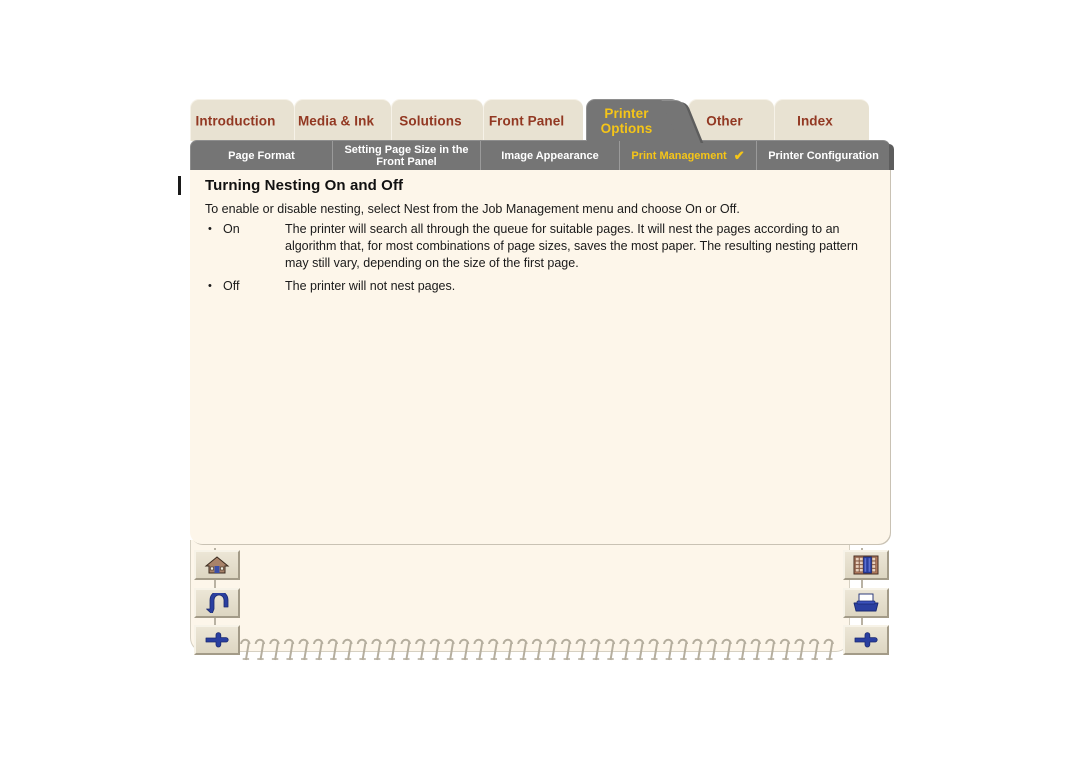 The width and height of the screenshot is (1080, 763). I want to click on sub-tab-page-format: Page Format, so click(262, 155).